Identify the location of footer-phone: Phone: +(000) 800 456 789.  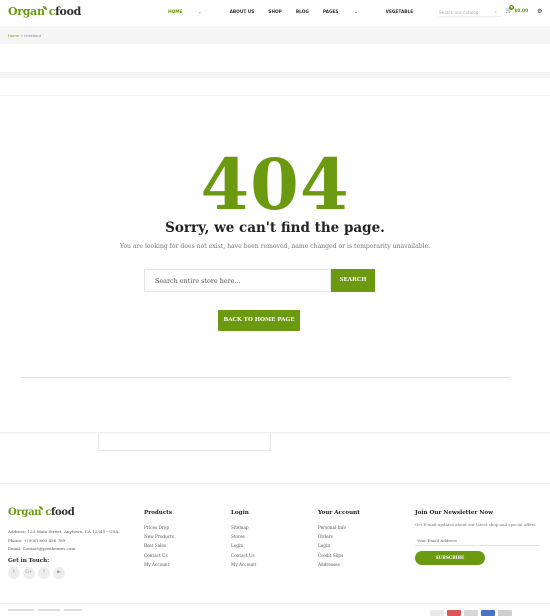
(37, 540).